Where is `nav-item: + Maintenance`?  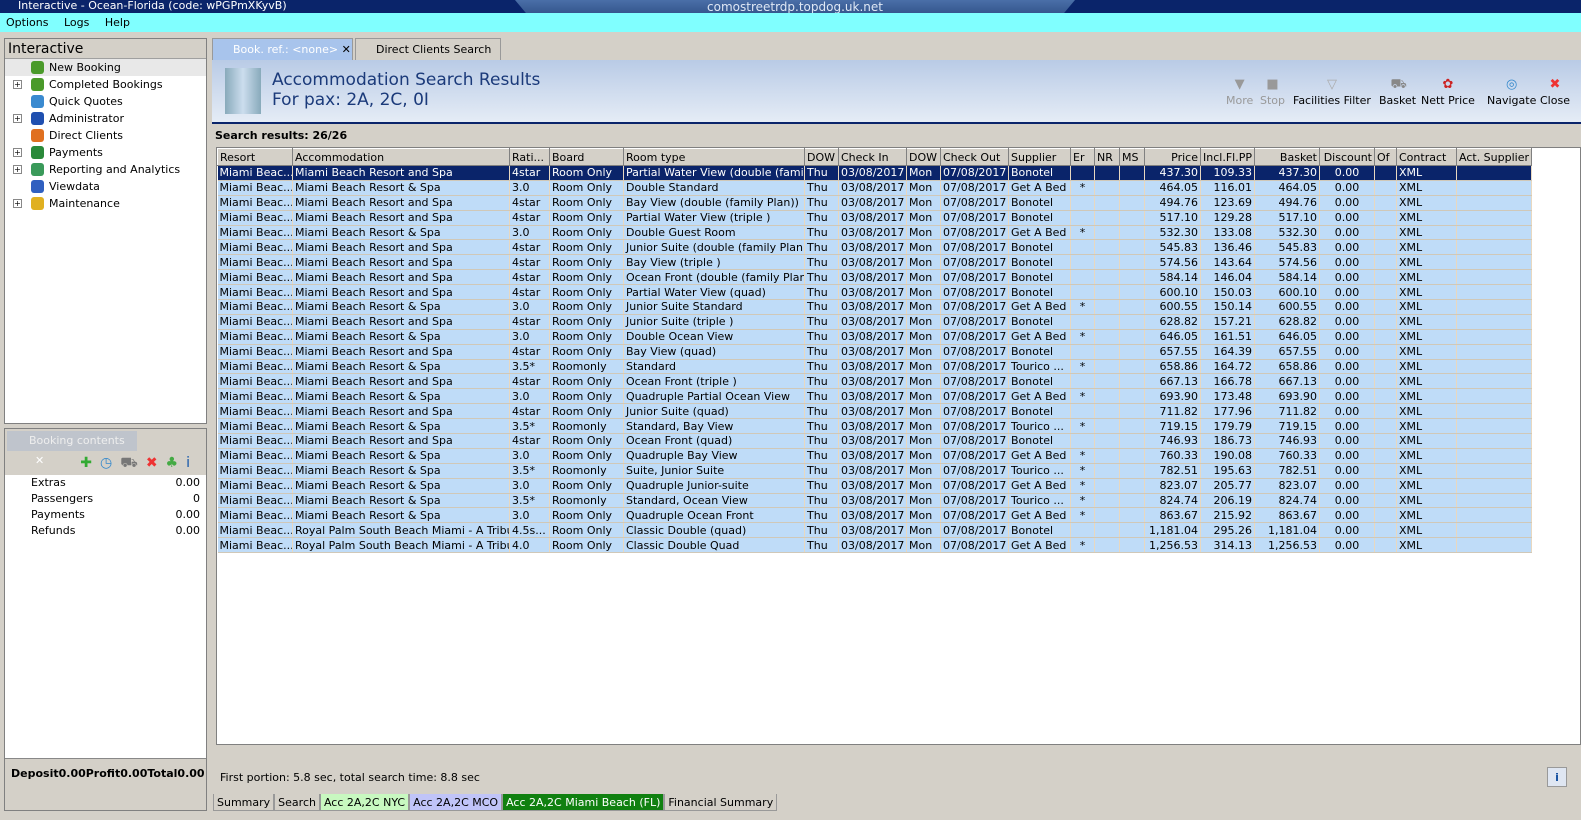 nav-item: + Maintenance is located at coordinates (105, 203).